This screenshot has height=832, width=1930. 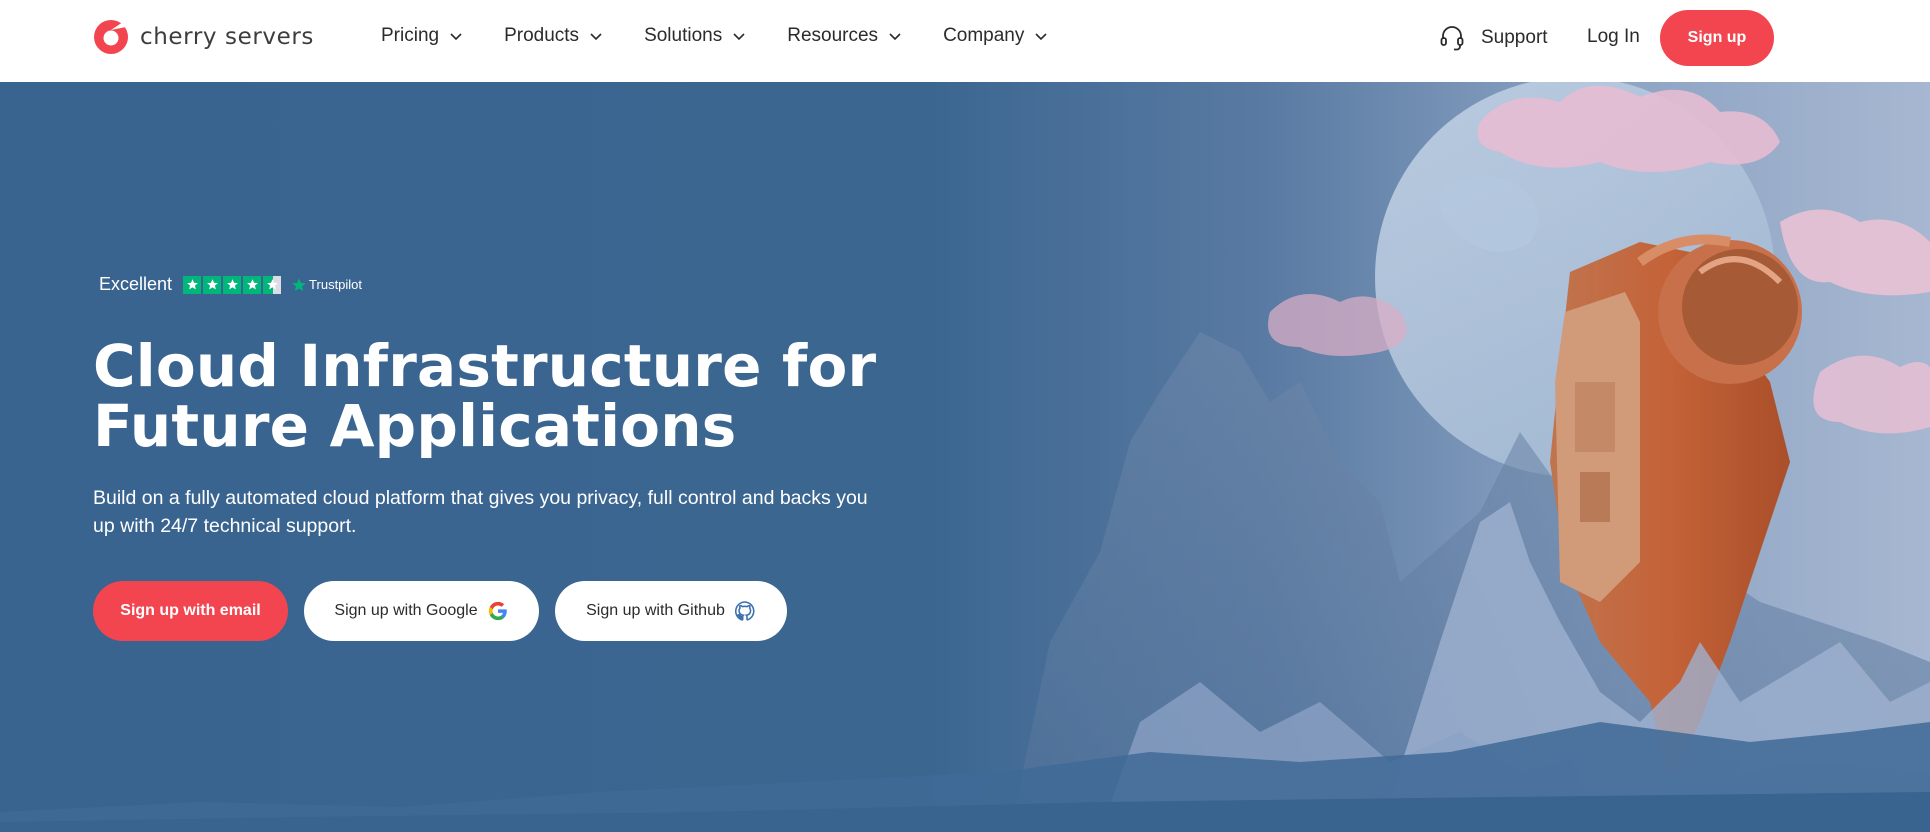 What do you see at coordinates (984, 35) in the screenshot?
I see `nav-label: Company` at bounding box center [984, 35].